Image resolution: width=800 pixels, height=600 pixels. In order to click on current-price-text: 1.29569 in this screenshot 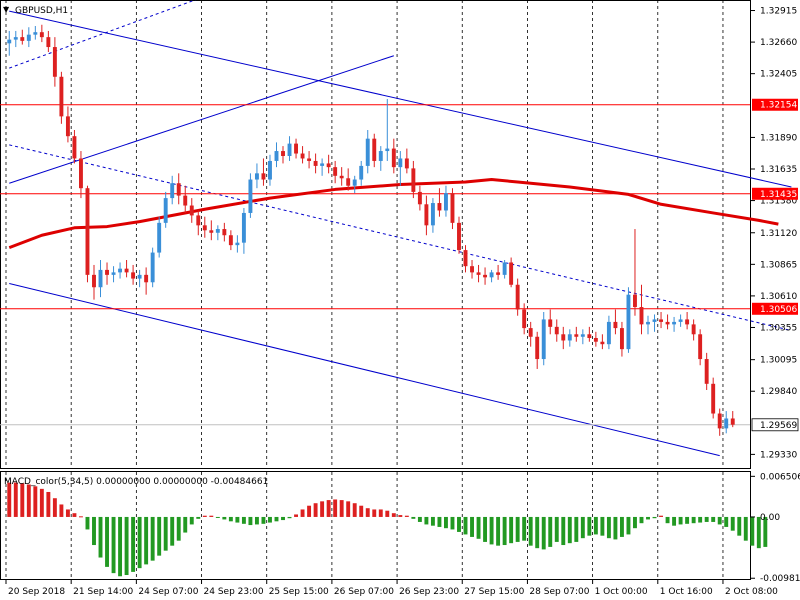, I will do `click(778, 426)`.